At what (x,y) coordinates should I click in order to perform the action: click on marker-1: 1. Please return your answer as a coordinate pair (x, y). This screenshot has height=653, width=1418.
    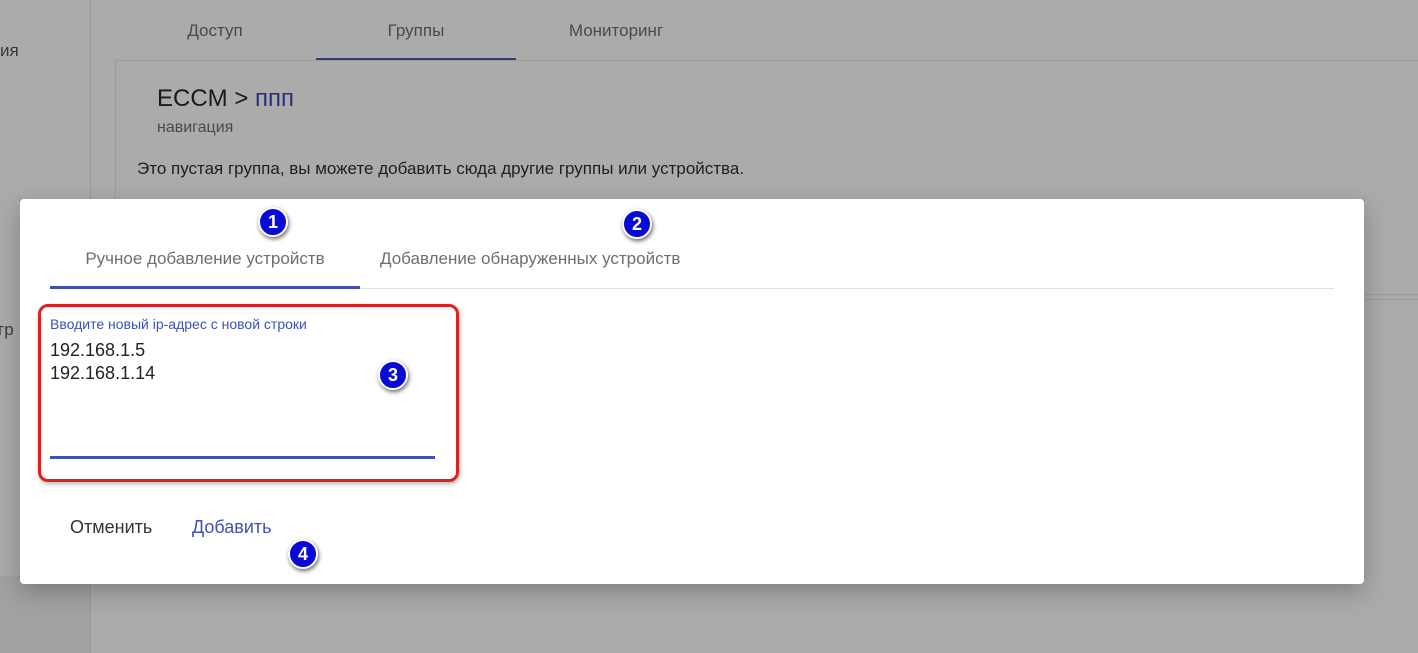
    Looking at the image, I should click on (273, 222).